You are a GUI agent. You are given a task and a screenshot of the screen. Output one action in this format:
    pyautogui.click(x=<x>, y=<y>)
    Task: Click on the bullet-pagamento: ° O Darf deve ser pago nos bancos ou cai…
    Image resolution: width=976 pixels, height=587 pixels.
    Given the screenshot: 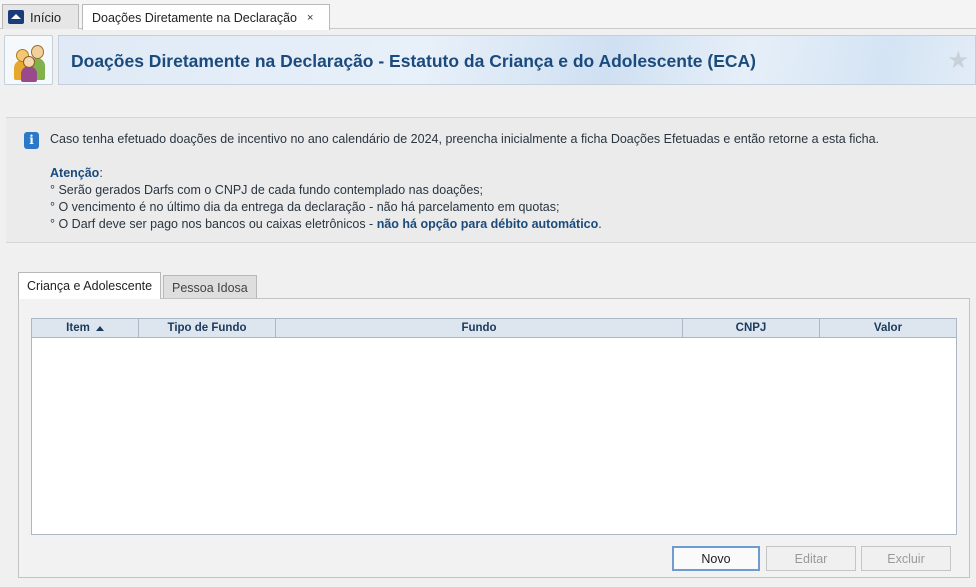 What is the action you would take?
    pyautogui.click(x=326, y=224)
    